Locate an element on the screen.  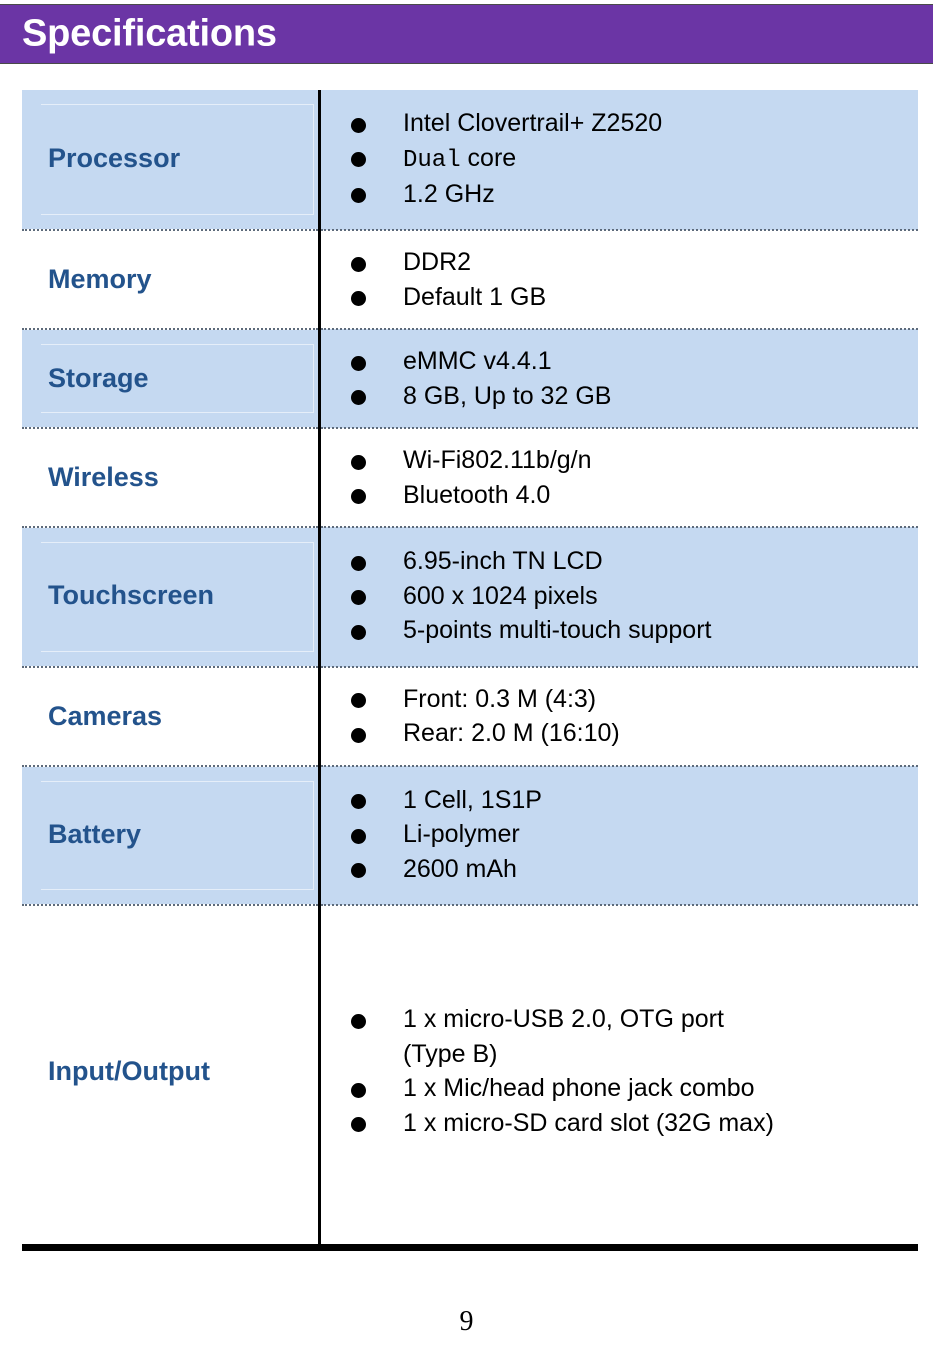
spec-bullet-text: 600 x 1024 pixels is located at coordinates (500, 595).